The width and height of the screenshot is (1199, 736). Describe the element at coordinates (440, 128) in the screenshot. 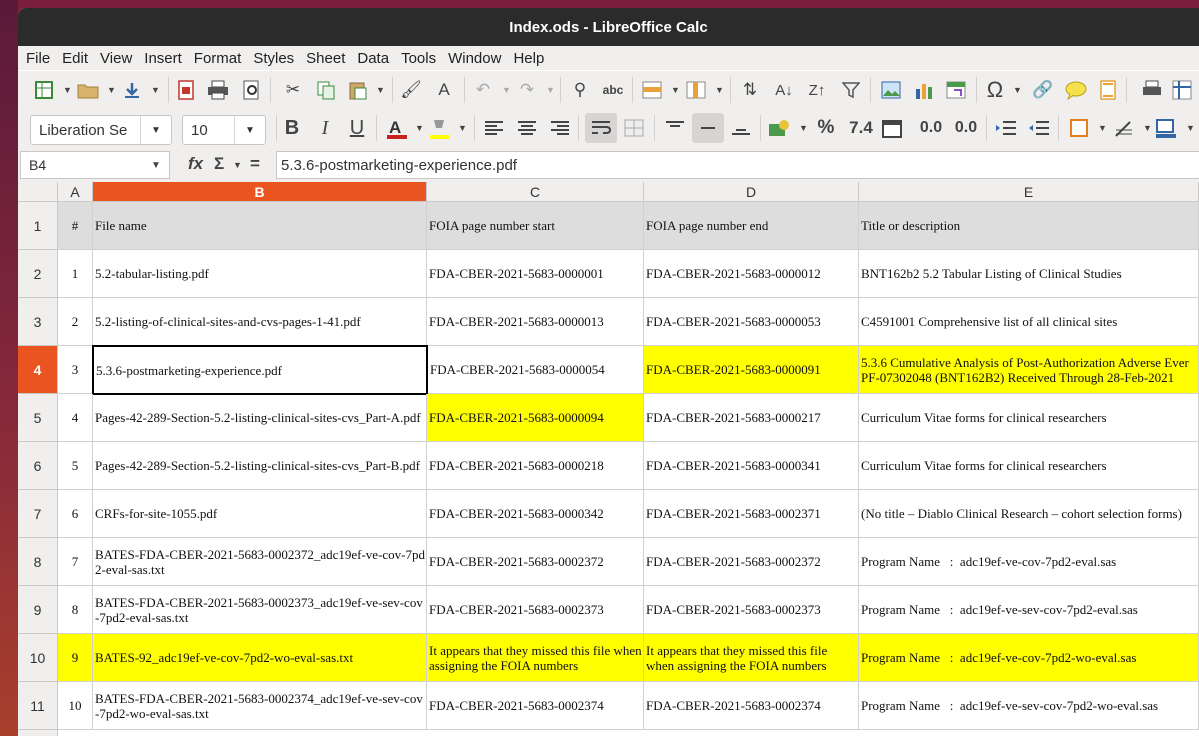

I see `highlight-color-icon` at that location.